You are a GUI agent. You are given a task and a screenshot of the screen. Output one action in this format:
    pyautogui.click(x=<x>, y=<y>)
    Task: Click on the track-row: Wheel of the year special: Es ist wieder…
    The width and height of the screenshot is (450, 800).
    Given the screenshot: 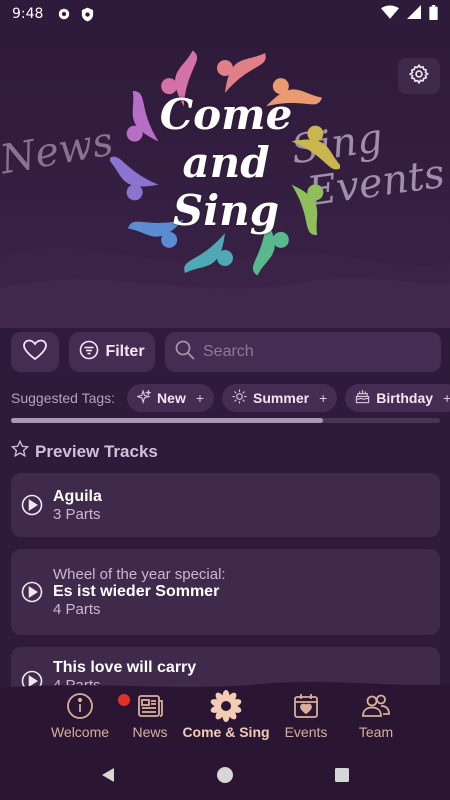 What is the action you would take?
    pyautogui.click(x=225, y=592)
    